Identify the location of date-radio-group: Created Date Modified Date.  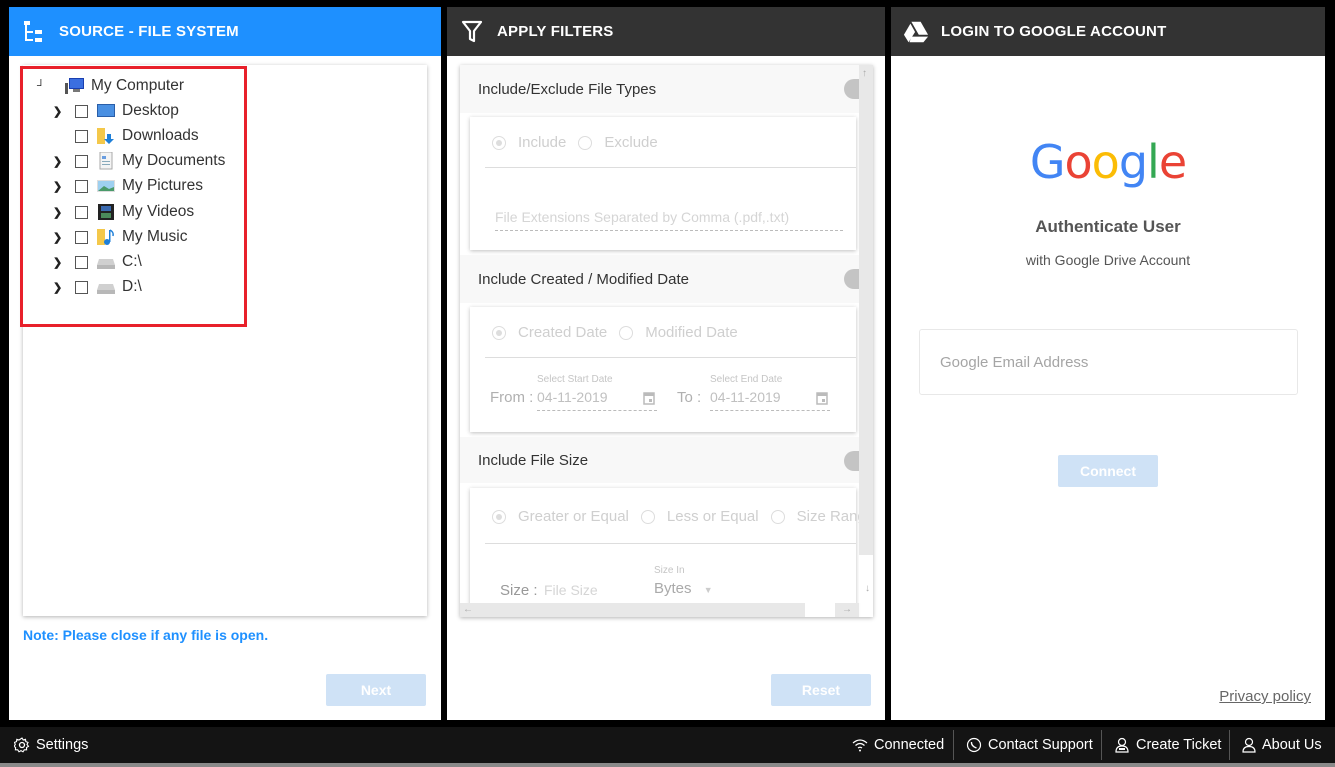
(621, 332).